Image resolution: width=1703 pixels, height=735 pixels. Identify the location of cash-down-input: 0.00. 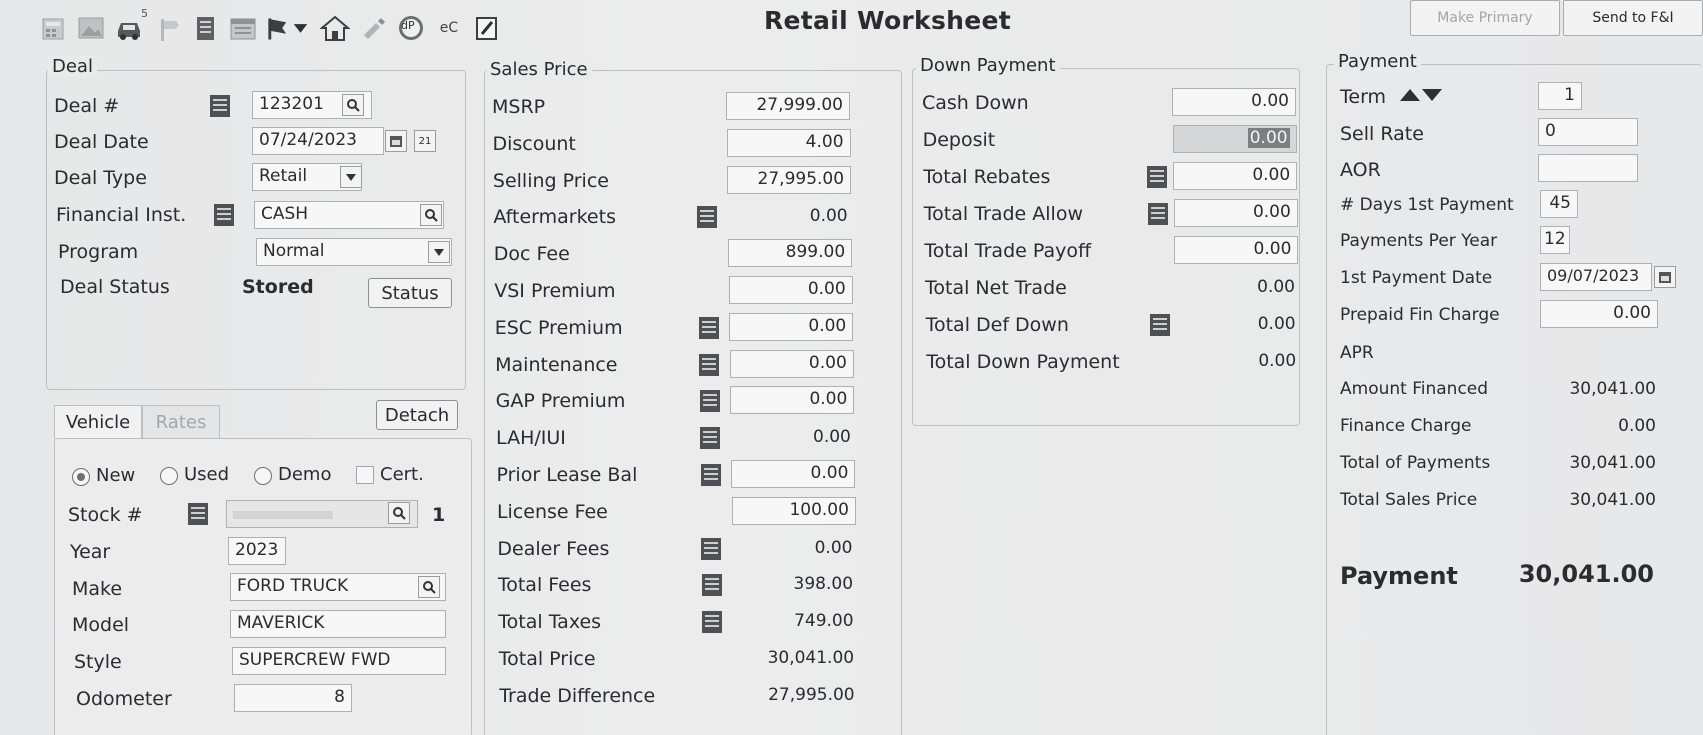
(1234, 102).